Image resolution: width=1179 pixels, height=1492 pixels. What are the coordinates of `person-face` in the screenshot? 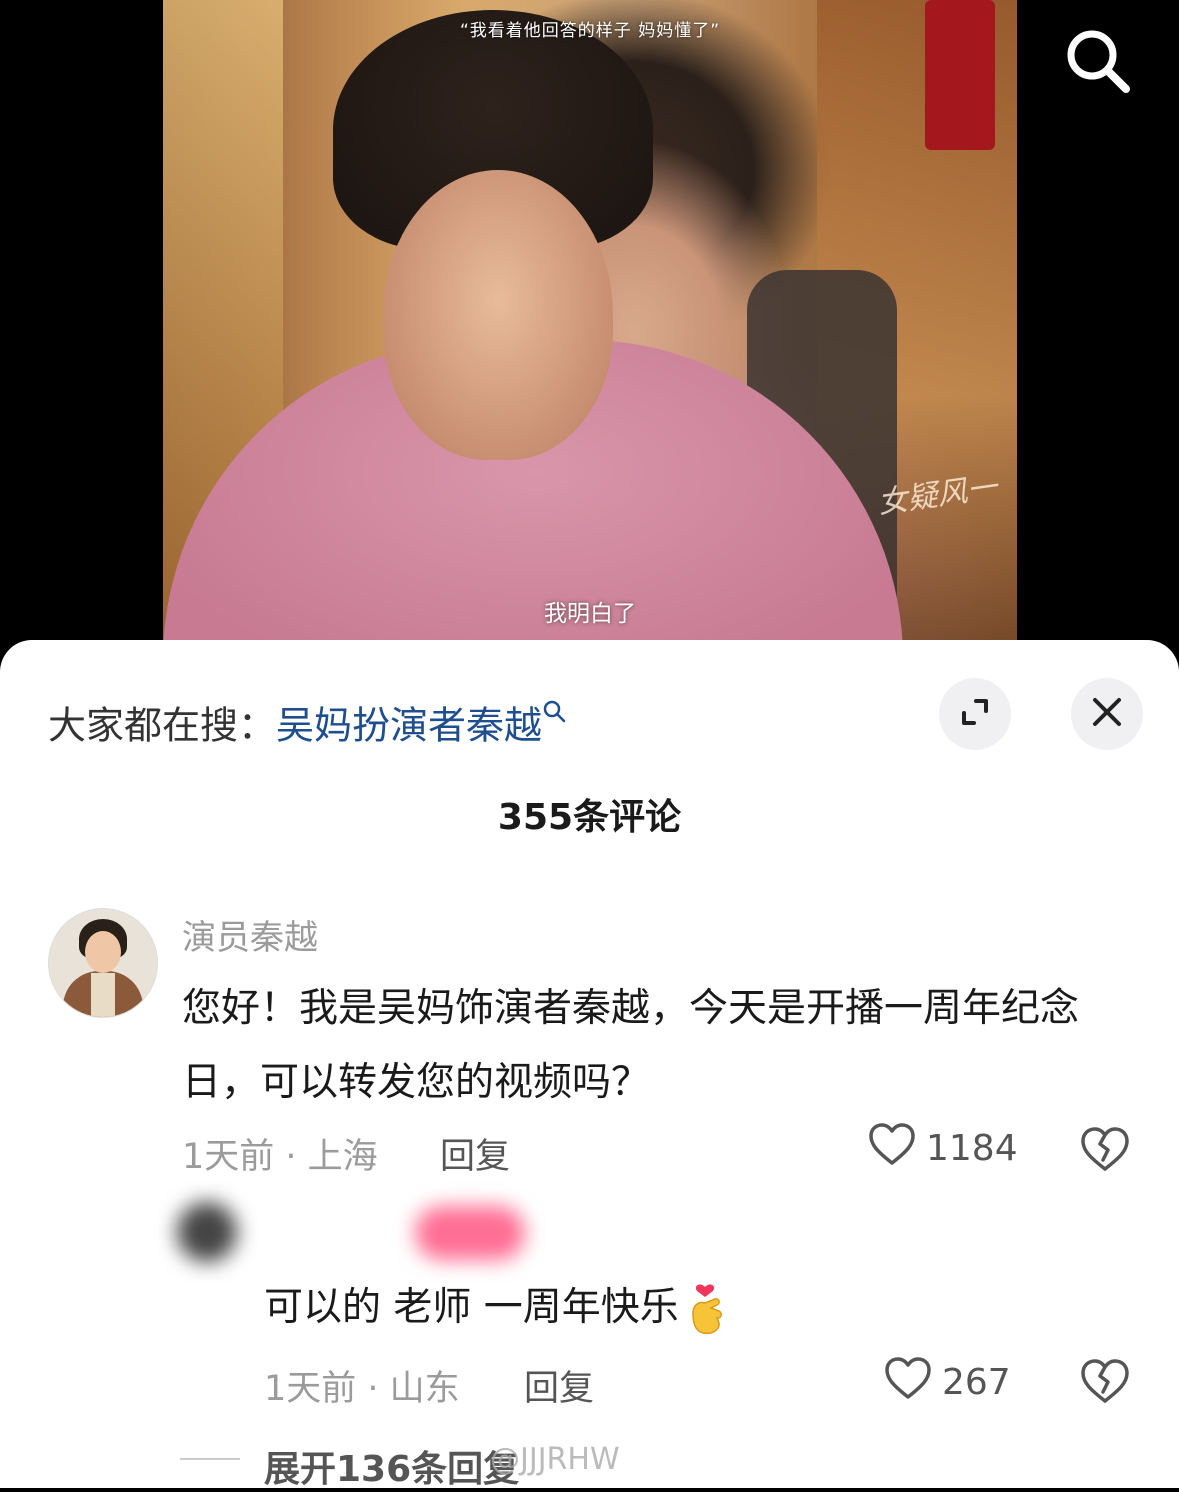 It's located at (498, 315).